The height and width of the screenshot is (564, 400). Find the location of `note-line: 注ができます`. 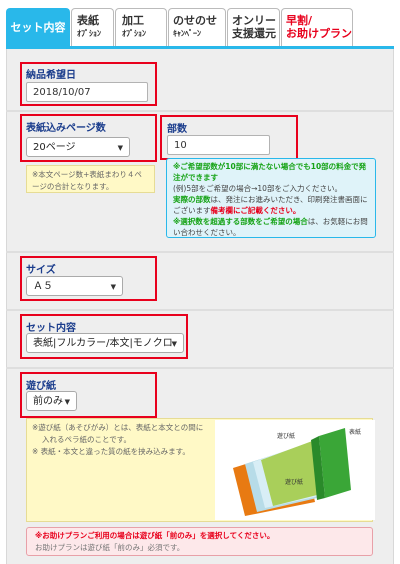

note-line: 注ができます is located at coordinates (195, 177).